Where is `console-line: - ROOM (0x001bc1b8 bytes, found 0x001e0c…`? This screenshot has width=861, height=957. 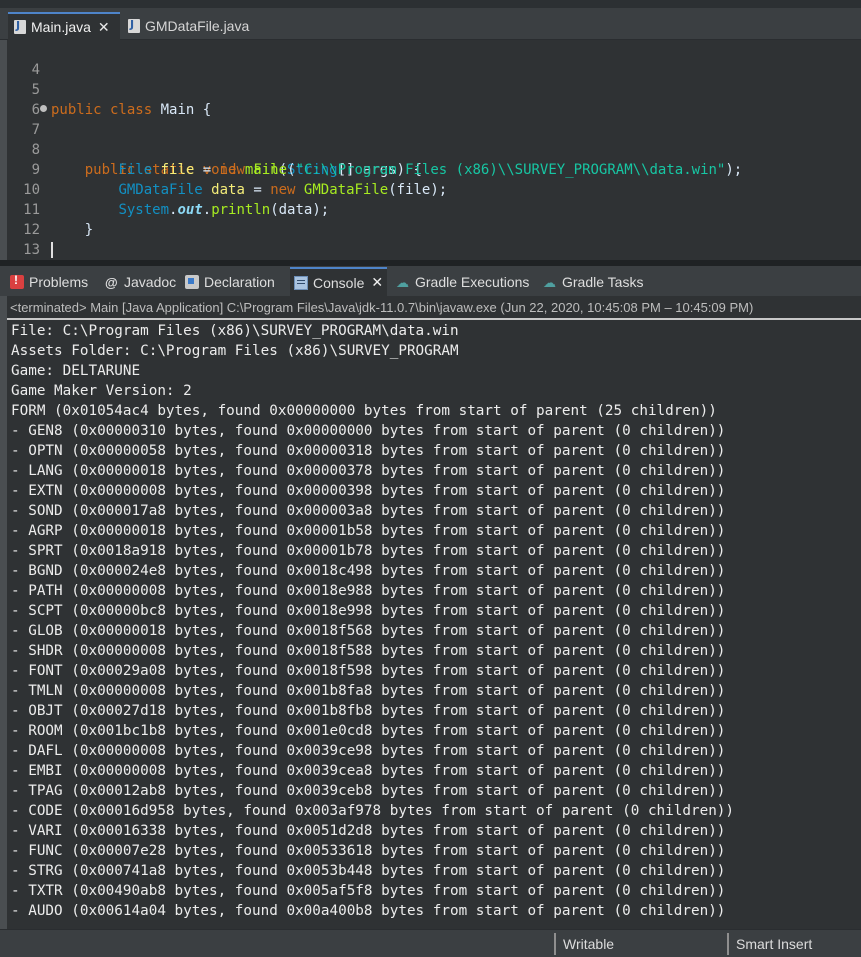 console-line: - ROOM (0x001bc1b8 bytes, found 0x001e0c… is located at coordinates (368, 731).